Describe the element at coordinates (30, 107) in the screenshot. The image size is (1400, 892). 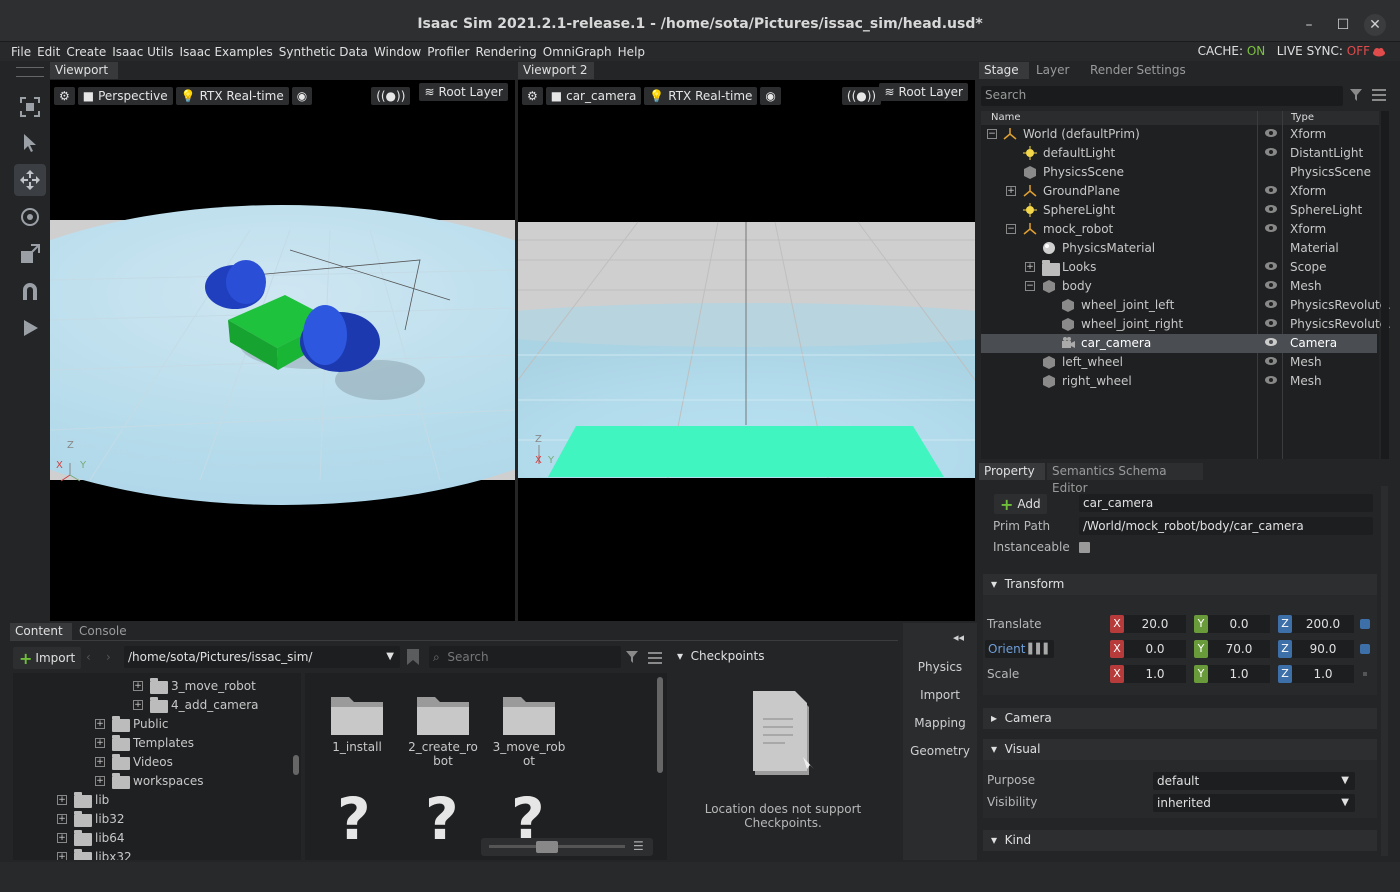
I see `frame-selection-button` at that location.